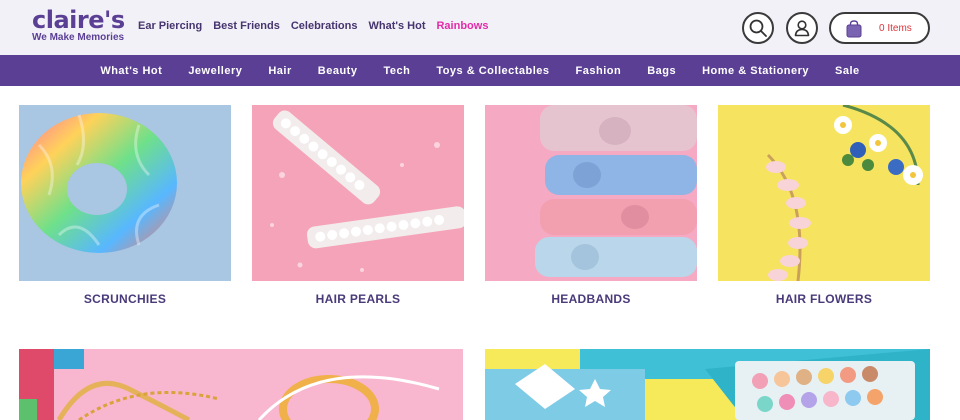 This screenshot has height=420, width=960. I want to click on hair-flowers-image, so click(824, 193).